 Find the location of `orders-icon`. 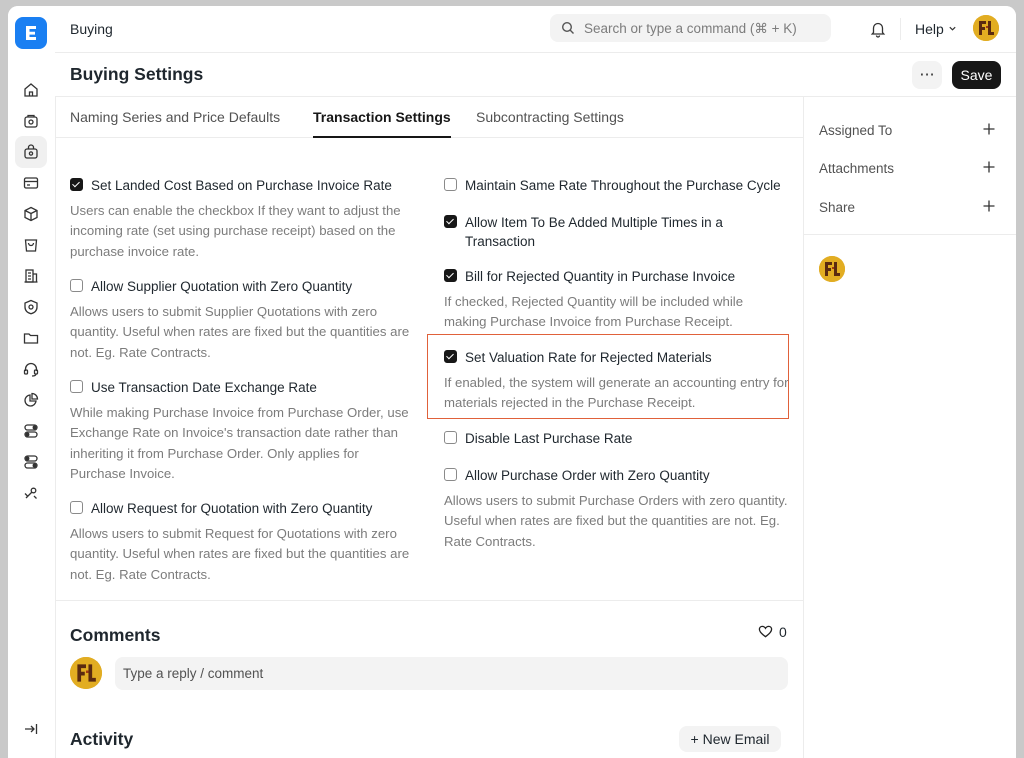

orders-icon is located at coordinates (31, 121).